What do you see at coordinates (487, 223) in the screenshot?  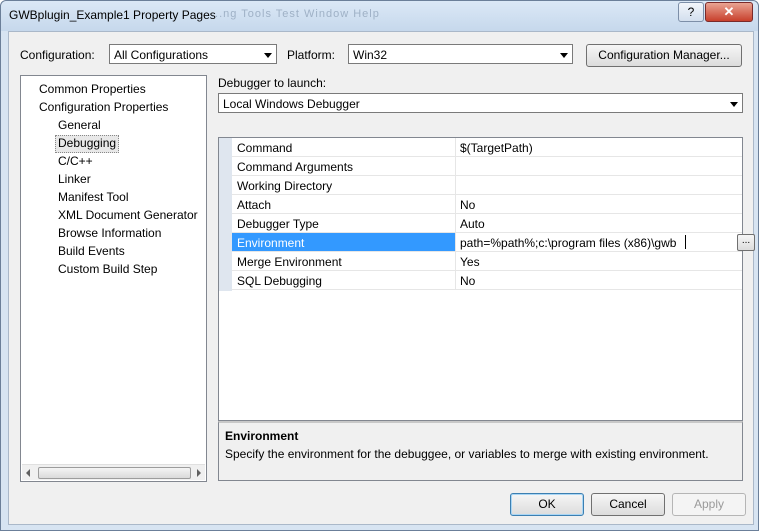 I see `property-row-debugger-type: Debugger Type Auto` at bounding box center [487, 223].